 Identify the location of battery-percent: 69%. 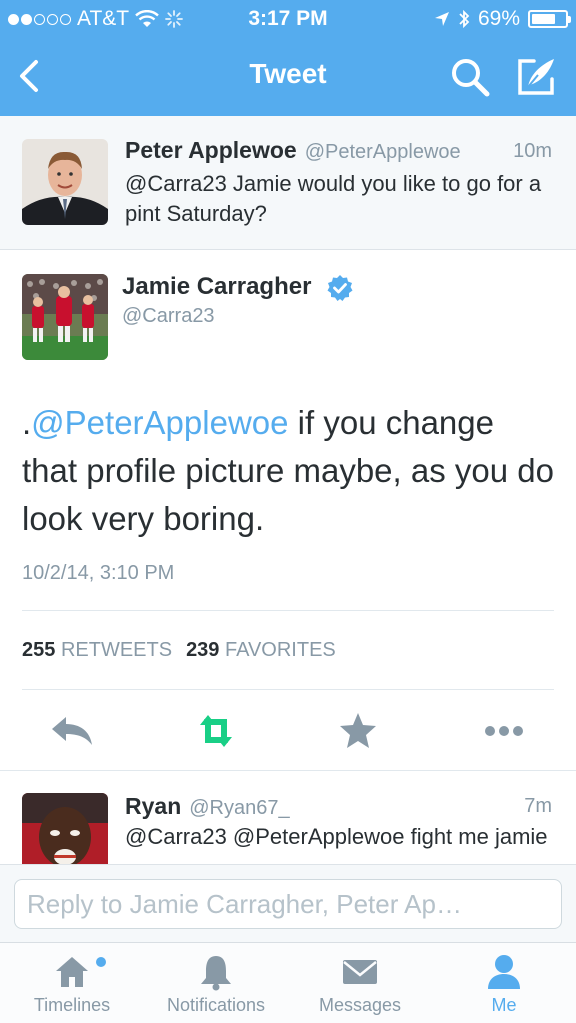
(498, 18).